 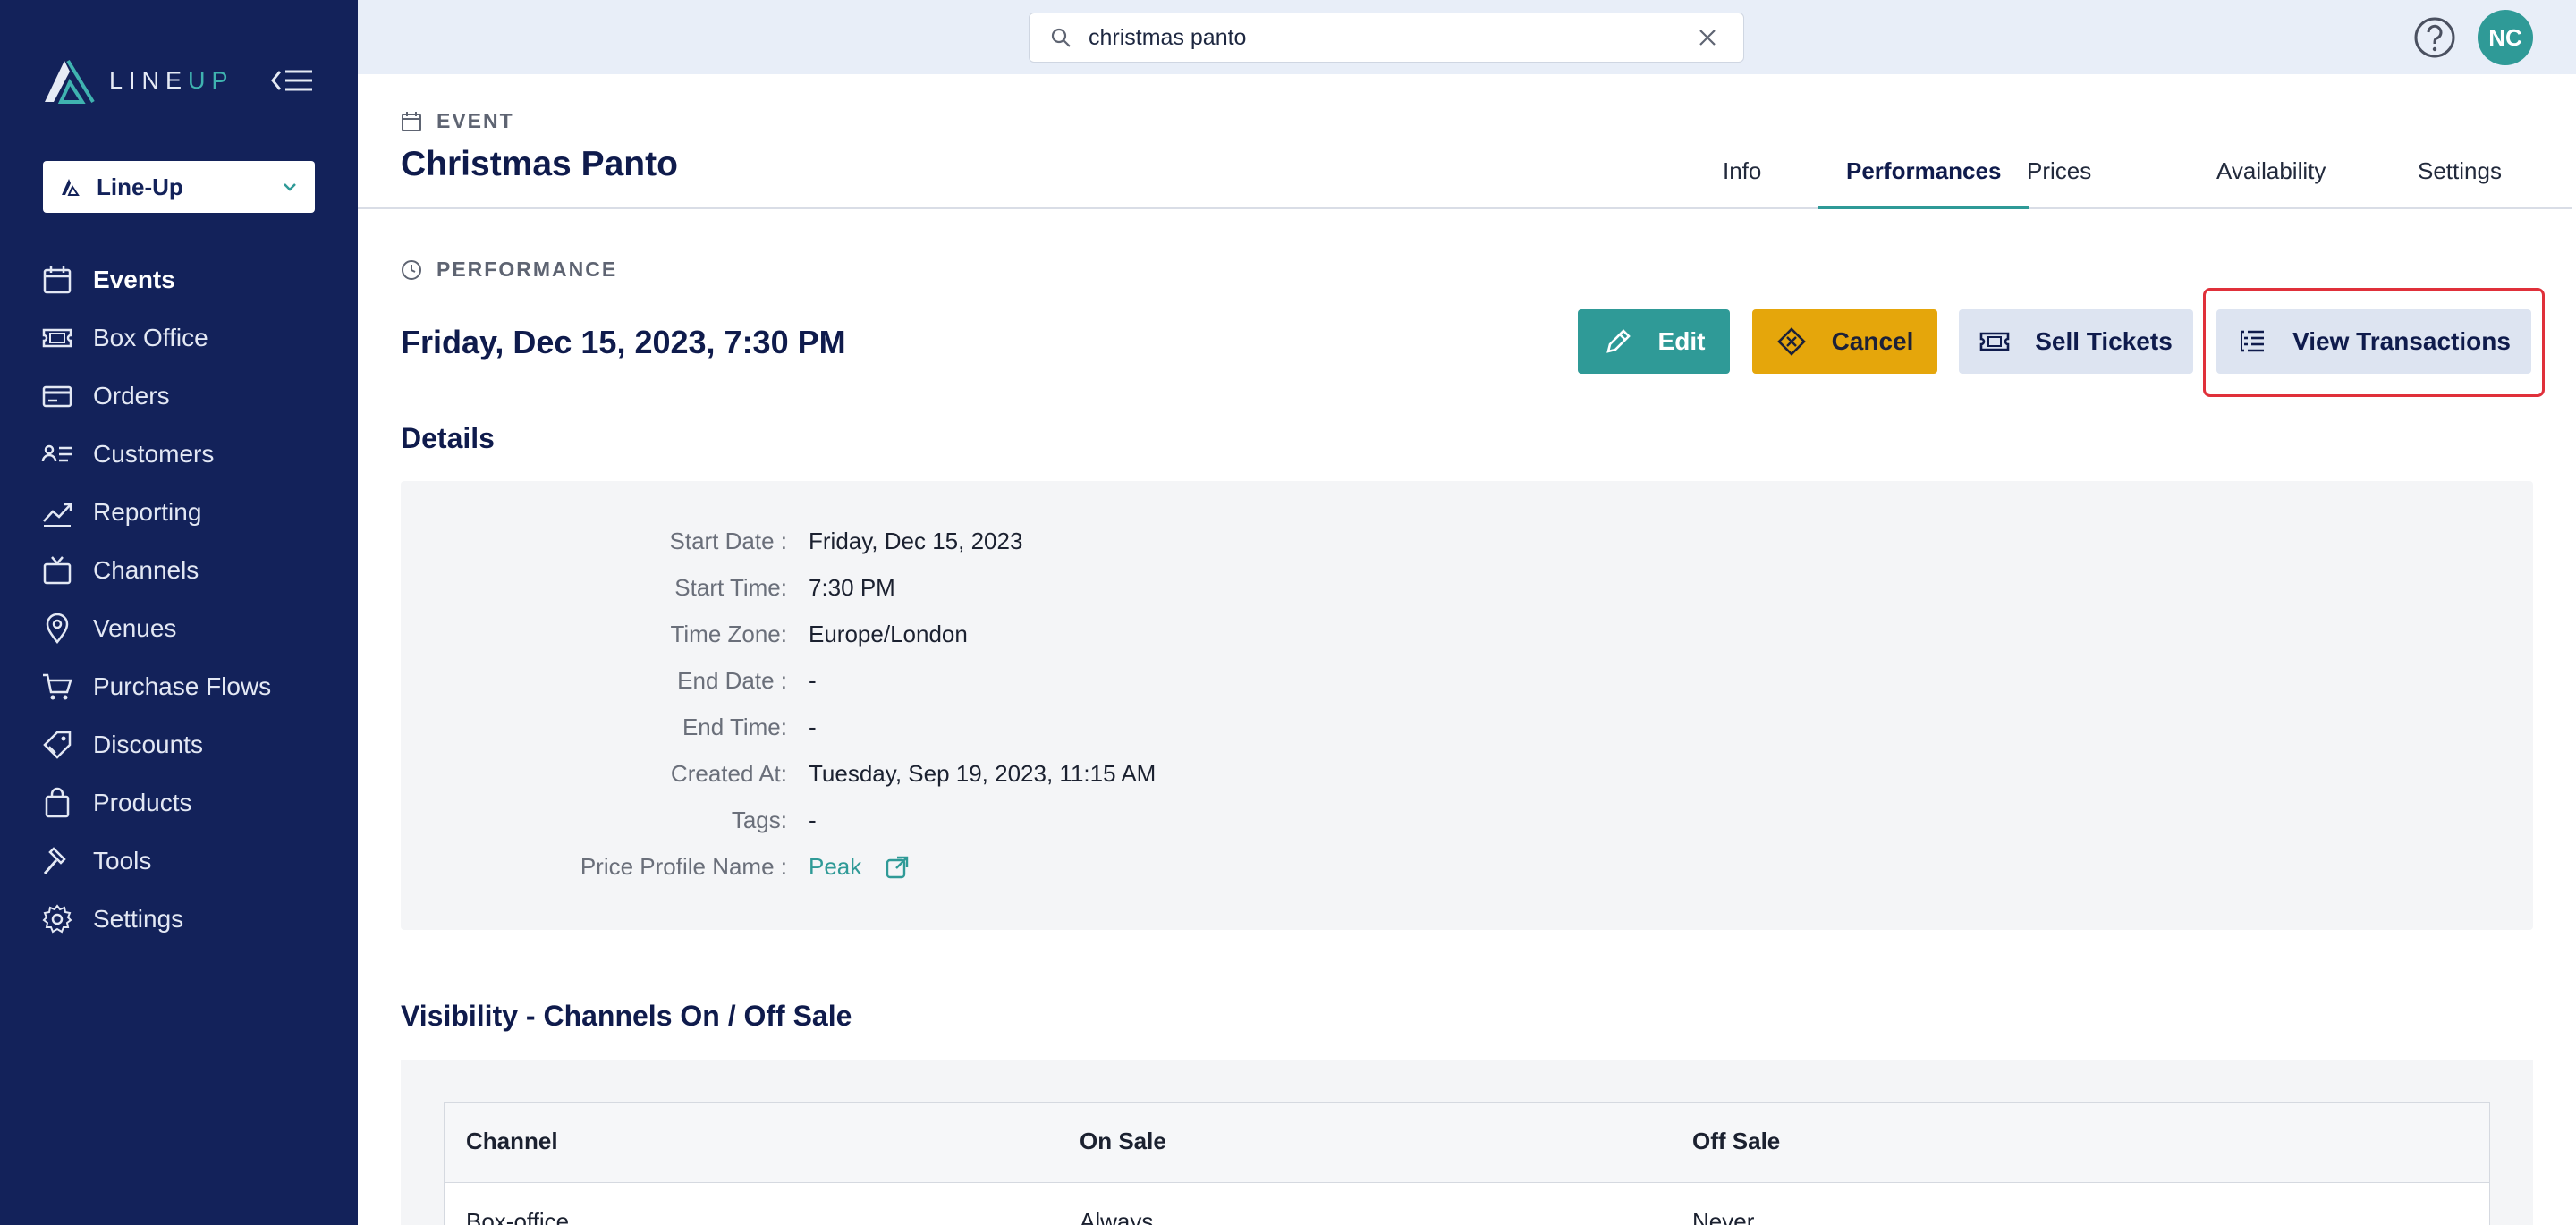 I want to click on pencil-icon, so click(x=1618, y=341).